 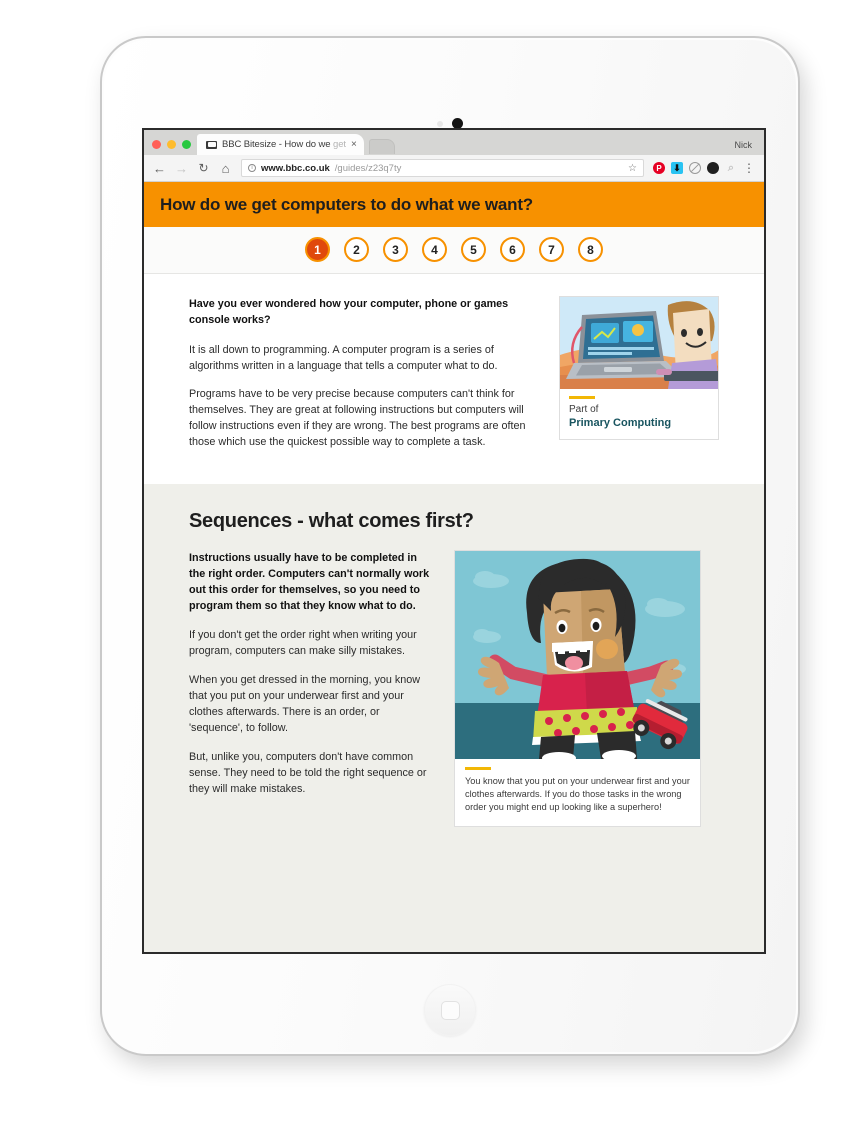 What do you see at coordinates (454, 142) in the screenshot?
I see `browser-tabstrip: BBC Bitesize - How do we get × Nick` at bounding box center [454, 142].